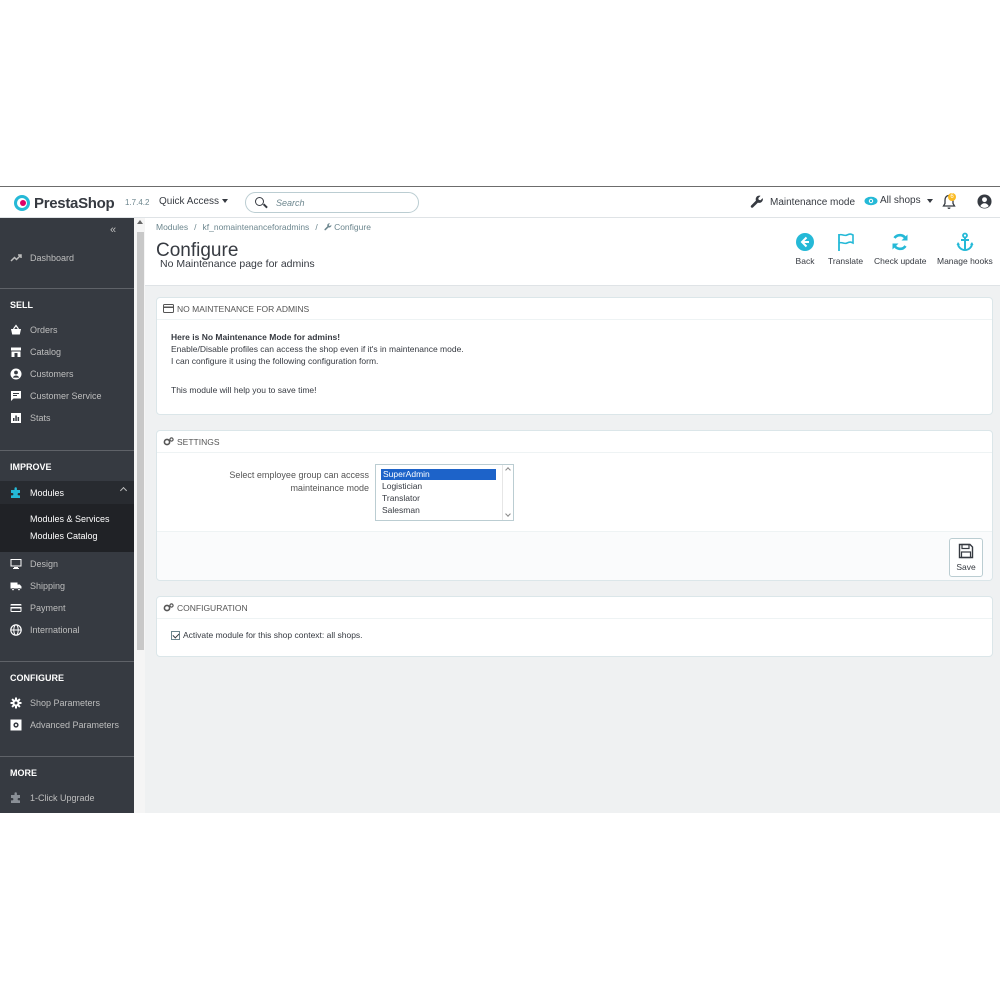 Image resolution: width=1000 pixels, height=1000 pixels. What do you see at coordinates (75, 725) in the screenshot?
I see `sidebar-item-label: Advanced Parameters` at bounding box center [75, 725].